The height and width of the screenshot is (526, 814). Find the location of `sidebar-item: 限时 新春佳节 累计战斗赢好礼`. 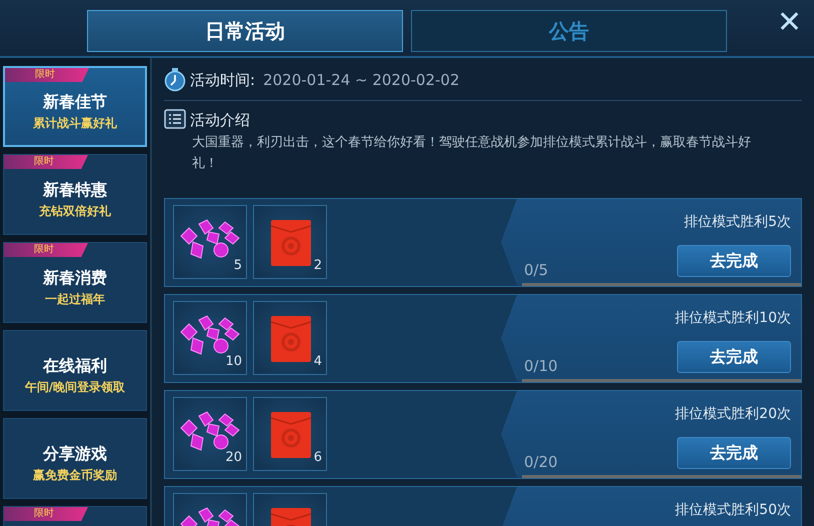

sidebar-item: 限时 新春佳节 累计战斗赢好礼 is located at coordinates (75, 106).